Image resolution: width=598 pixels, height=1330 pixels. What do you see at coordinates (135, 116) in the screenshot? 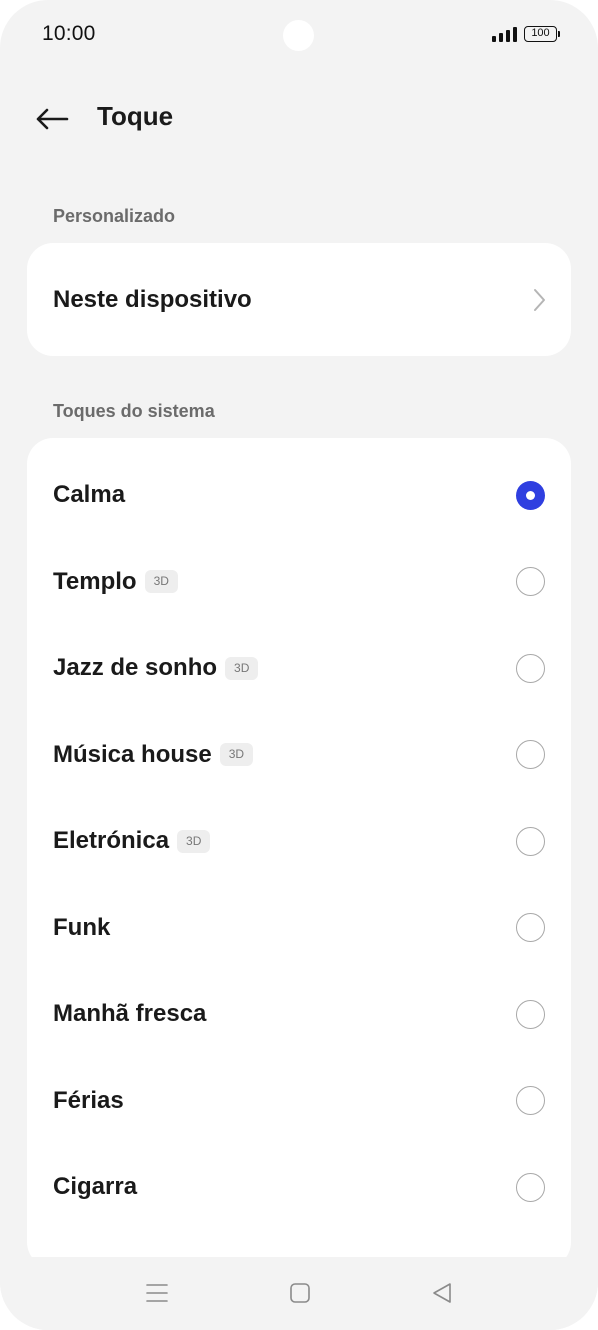
I see `page-title: Toque` at bounding box center [135, 116].